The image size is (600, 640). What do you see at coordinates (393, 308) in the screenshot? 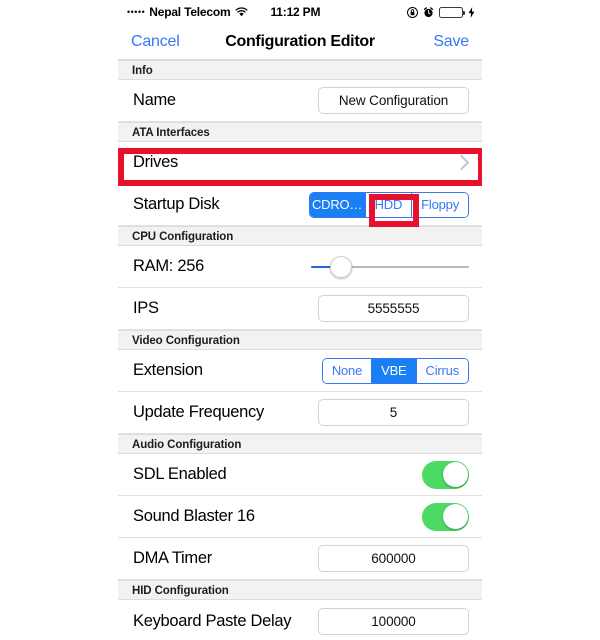
I see `ips-input: 5555555` at bounding box center [393, 308].